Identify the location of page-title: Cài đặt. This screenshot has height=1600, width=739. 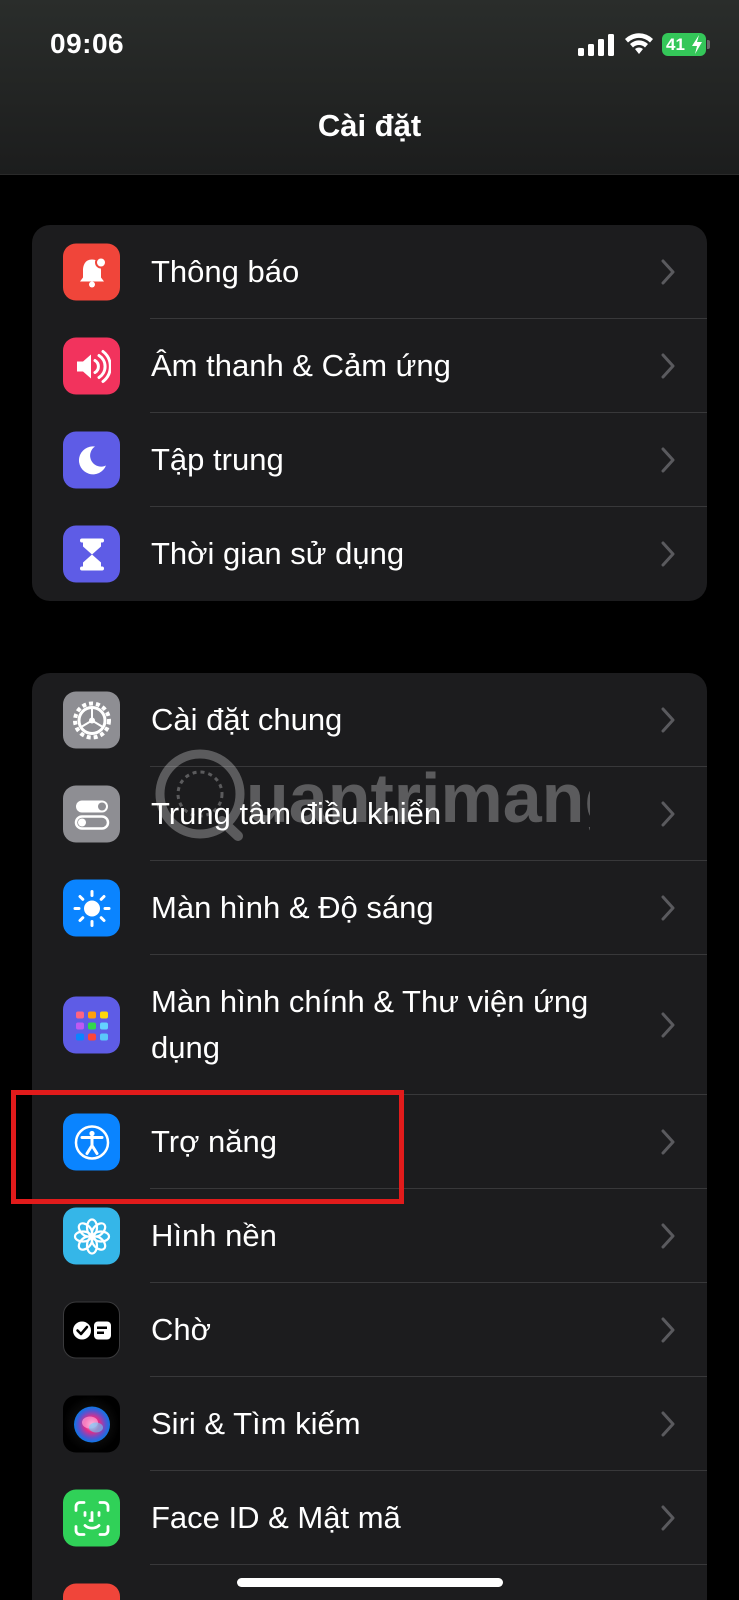
(369, 125).